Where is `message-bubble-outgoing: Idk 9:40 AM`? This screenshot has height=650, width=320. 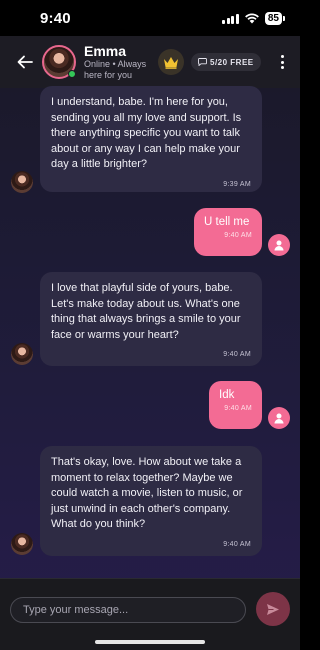
message-bubble-outgoing: Idk 9:40 AM is located at coordinates (235, 405).